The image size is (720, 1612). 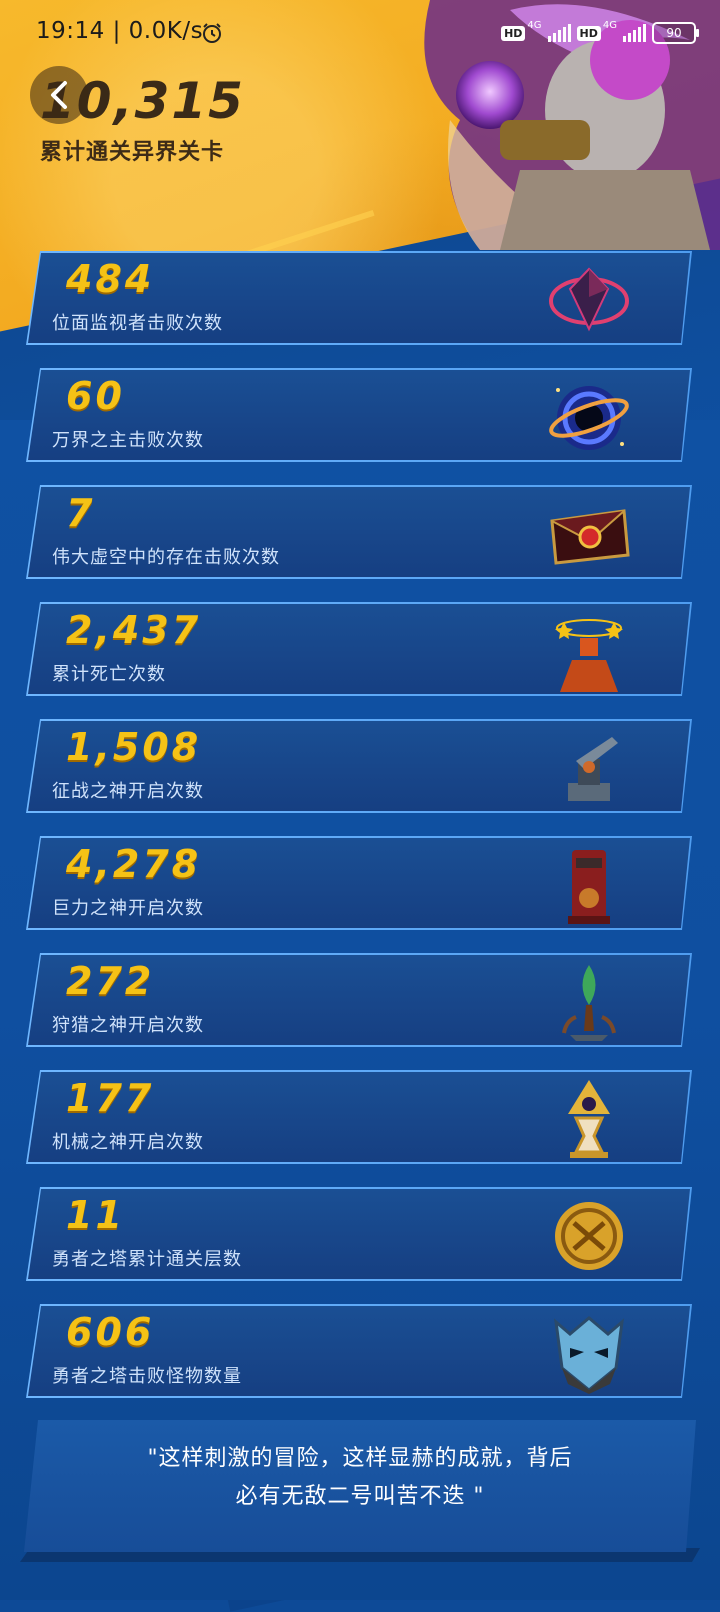 What do you see at coordinates (359, 766) in the screenshot?
I see `stat-card: 1,508 征战之神开启次数` at bounding box center [359, 766].